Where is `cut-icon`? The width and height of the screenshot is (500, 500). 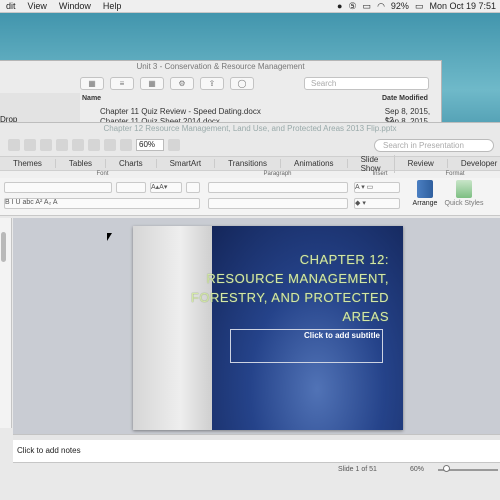
cut-icon is located at coordinates (14, 145).